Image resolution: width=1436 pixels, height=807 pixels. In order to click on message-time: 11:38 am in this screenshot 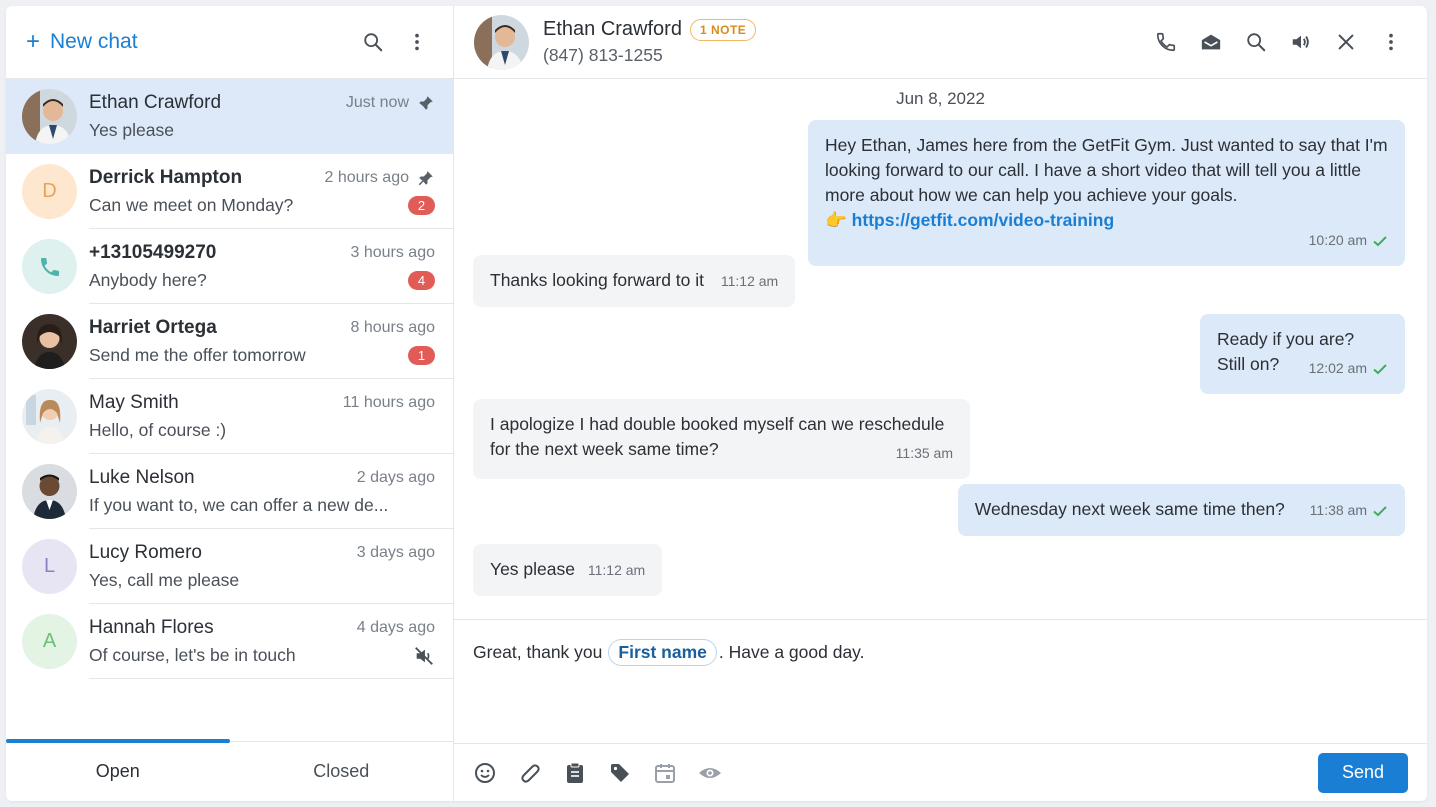, I will do `click(1338, 510)`.